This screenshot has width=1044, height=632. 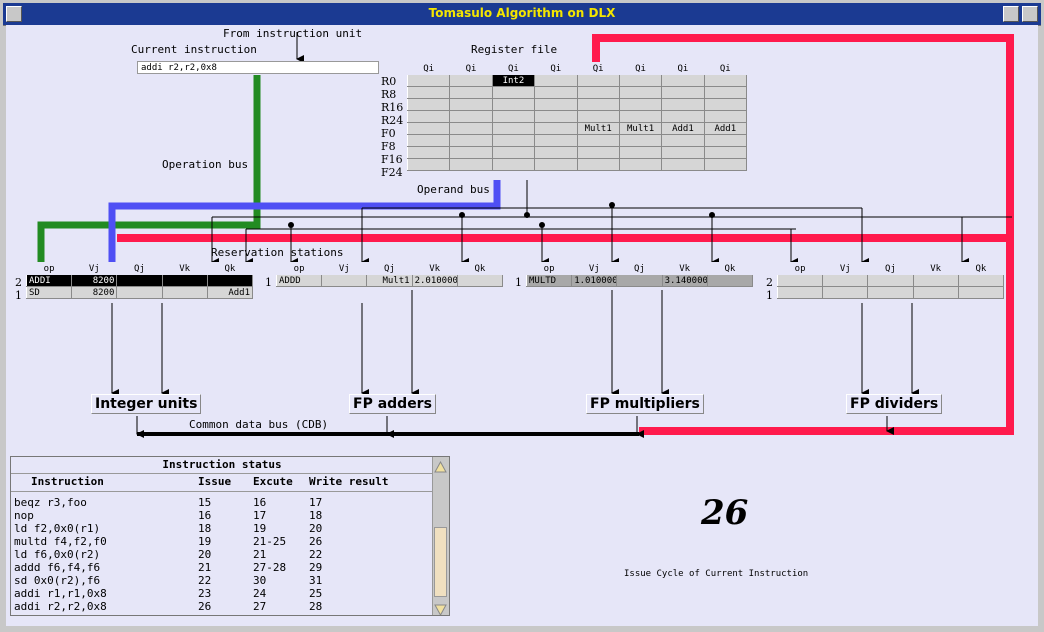 I want to click on status-cell: 30, so click(x=260, y=580).